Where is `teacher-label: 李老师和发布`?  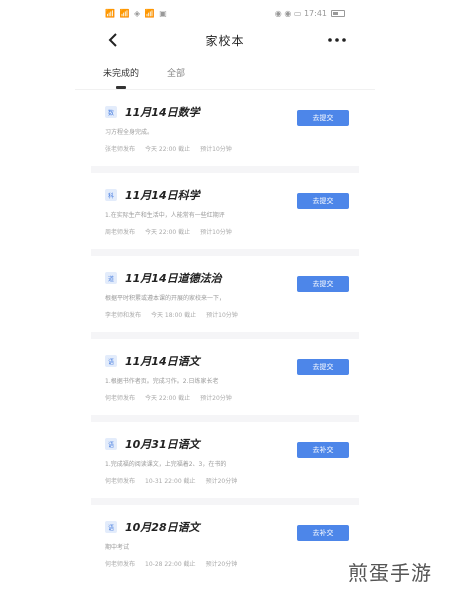
teacher-label: 李老师和发布 is located at coordinates (123, 315).